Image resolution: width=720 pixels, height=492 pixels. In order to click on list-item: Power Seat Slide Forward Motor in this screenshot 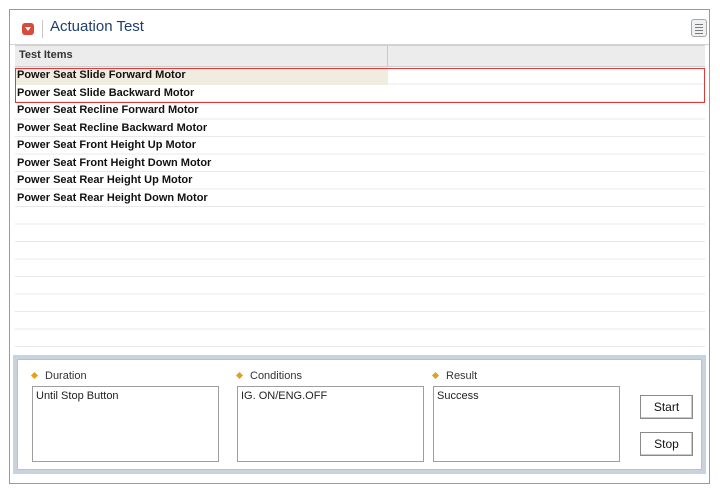, I will do `click(360, 76)`.